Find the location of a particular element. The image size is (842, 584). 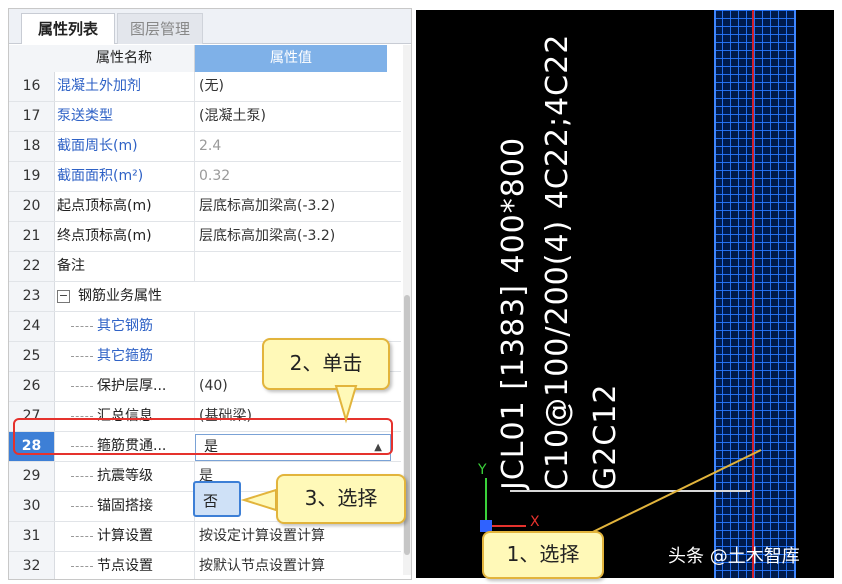

tab-property-list: 属性列表 is located at coordinates (68, 28).